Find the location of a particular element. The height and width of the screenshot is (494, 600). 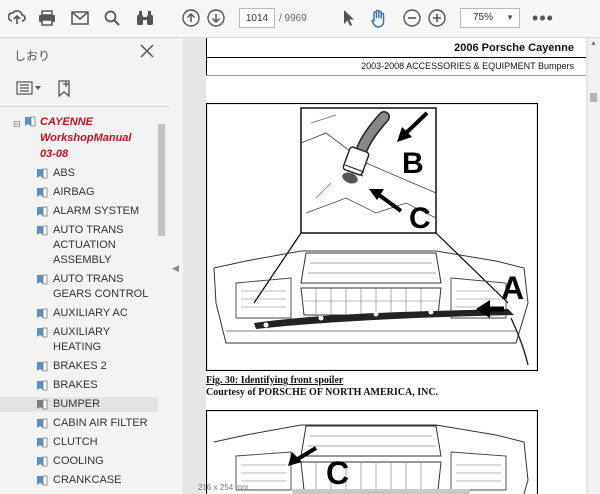

bookmark-label: BRAKES 2 is located at coordinates (80, 366).